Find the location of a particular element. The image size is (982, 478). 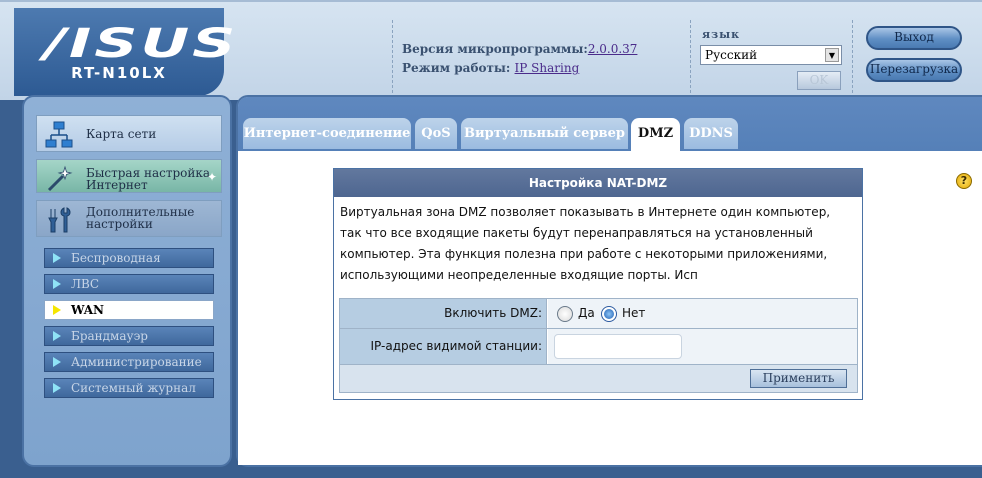

language-selected: Русский is located at coordinates (731, 55).